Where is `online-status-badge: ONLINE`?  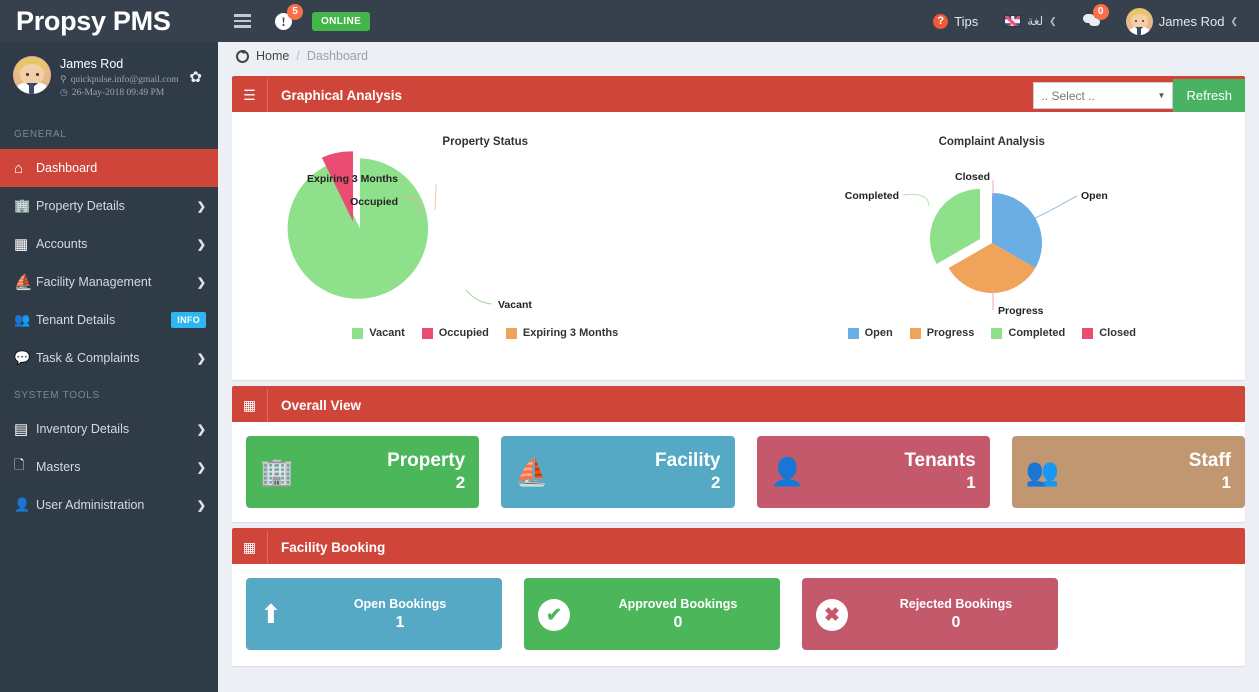
online-status-badge: ONLINE is located at coordinates (341, 21).